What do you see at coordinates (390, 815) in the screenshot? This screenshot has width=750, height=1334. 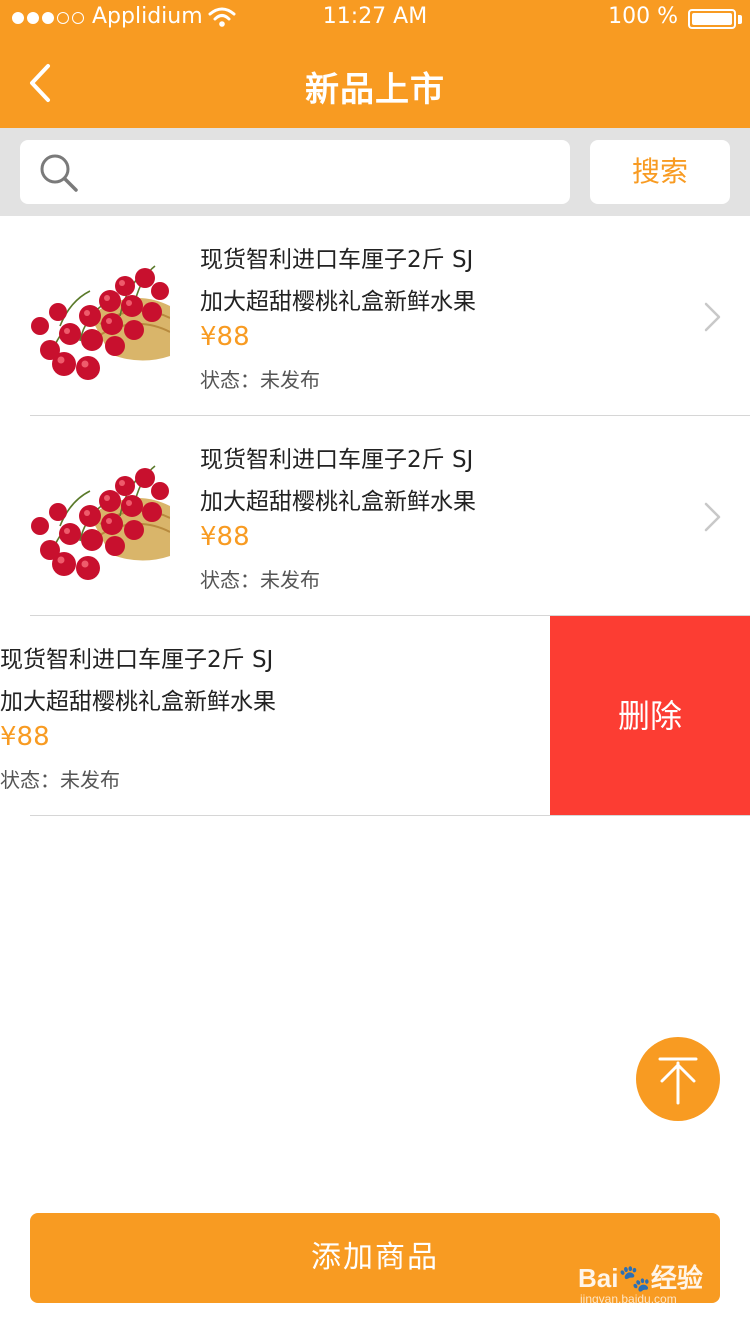 I see `divider` at bounding box center [390, 815].